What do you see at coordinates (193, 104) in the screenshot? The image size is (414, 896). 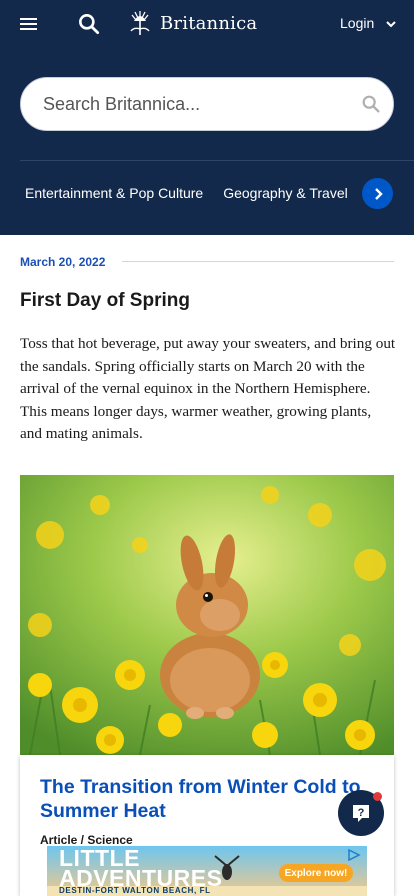 I see `search-input` at bounding box center [193, 104].